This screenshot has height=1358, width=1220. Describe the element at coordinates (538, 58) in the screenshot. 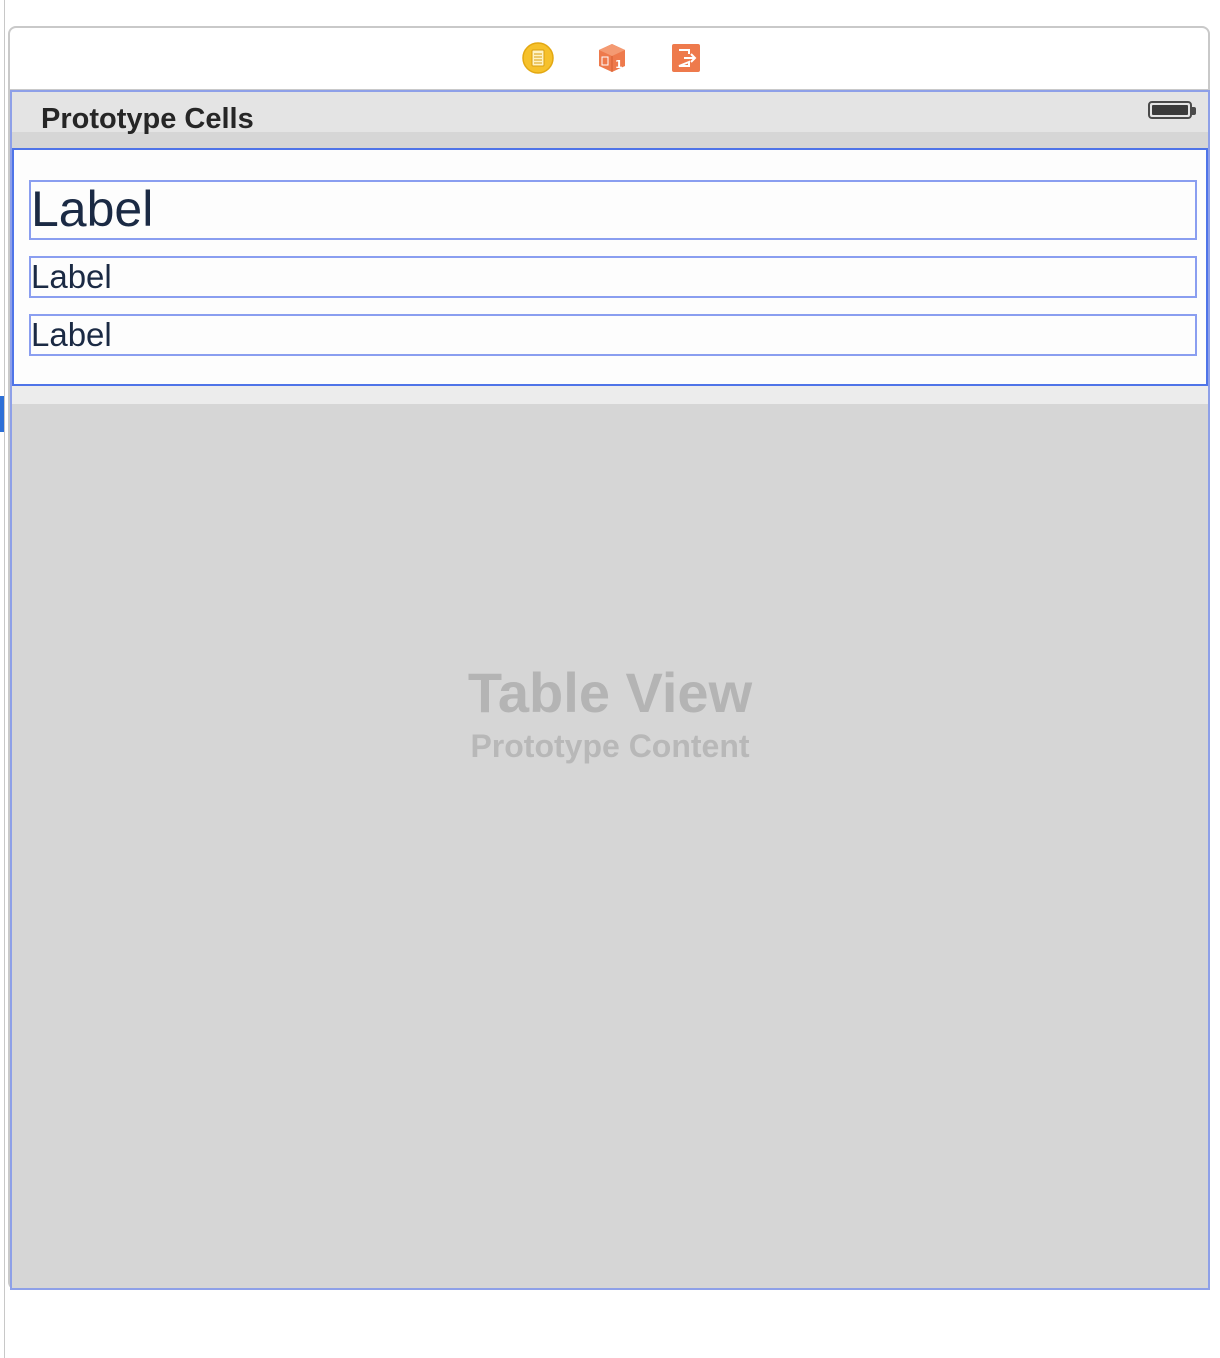

I see `view-controller-icon` at that location.